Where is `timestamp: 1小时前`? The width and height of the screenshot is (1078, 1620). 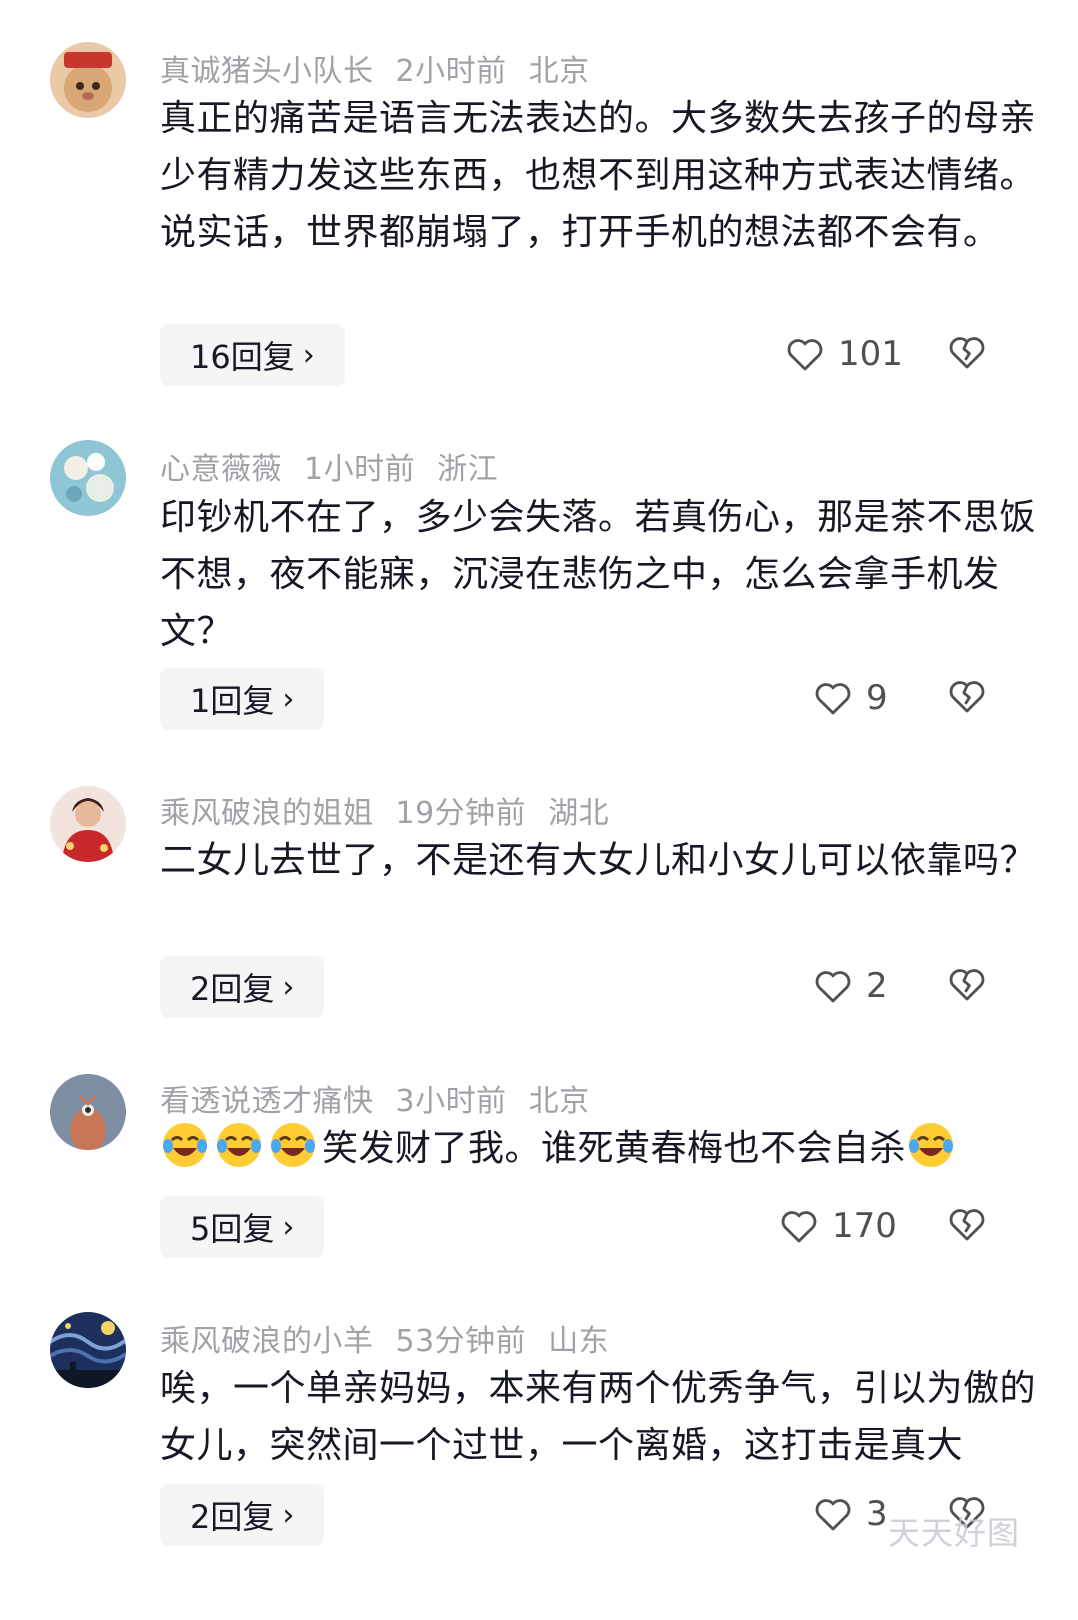
timestamp: 1小时前 is located at coordinates (360, 469).